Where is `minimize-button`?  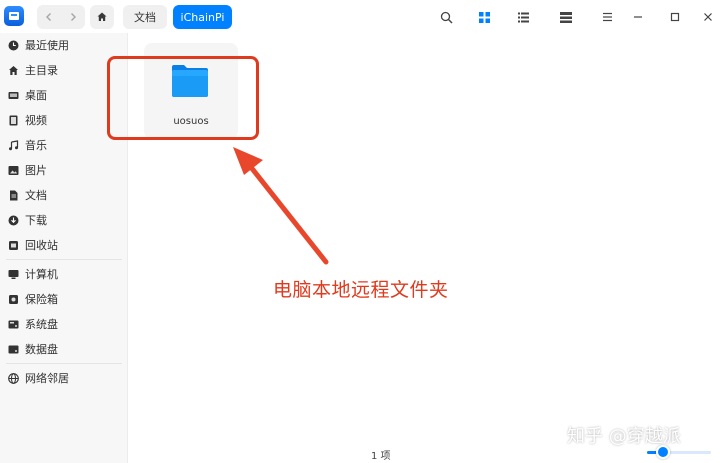
minimize-button is located at coordinates (638, 17).